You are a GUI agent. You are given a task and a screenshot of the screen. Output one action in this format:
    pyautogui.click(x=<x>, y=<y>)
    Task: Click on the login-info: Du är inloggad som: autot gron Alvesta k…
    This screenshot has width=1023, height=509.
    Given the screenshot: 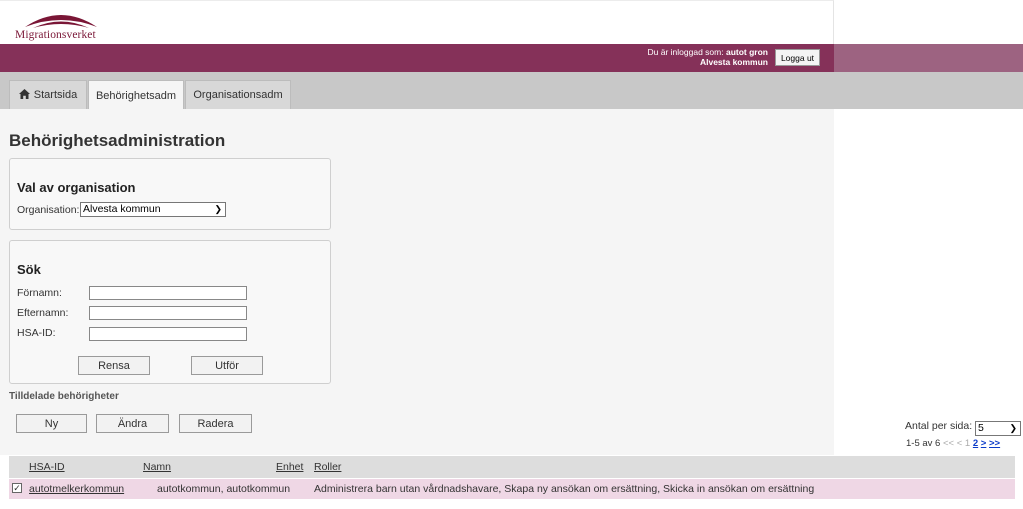 What is the action you would take?
    pyautogui.click(x=707, y=57)
    